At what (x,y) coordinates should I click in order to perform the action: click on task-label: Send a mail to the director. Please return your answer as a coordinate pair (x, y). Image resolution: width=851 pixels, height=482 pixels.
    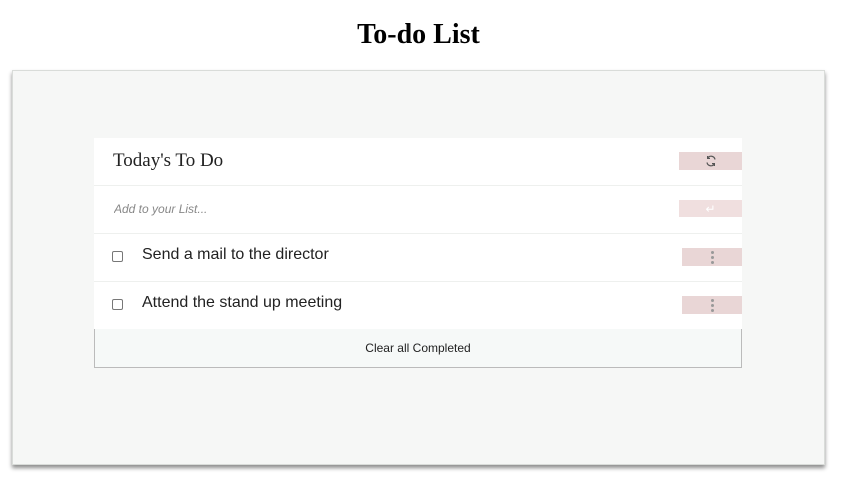
    Looking at the image, I should click on (235, 254).